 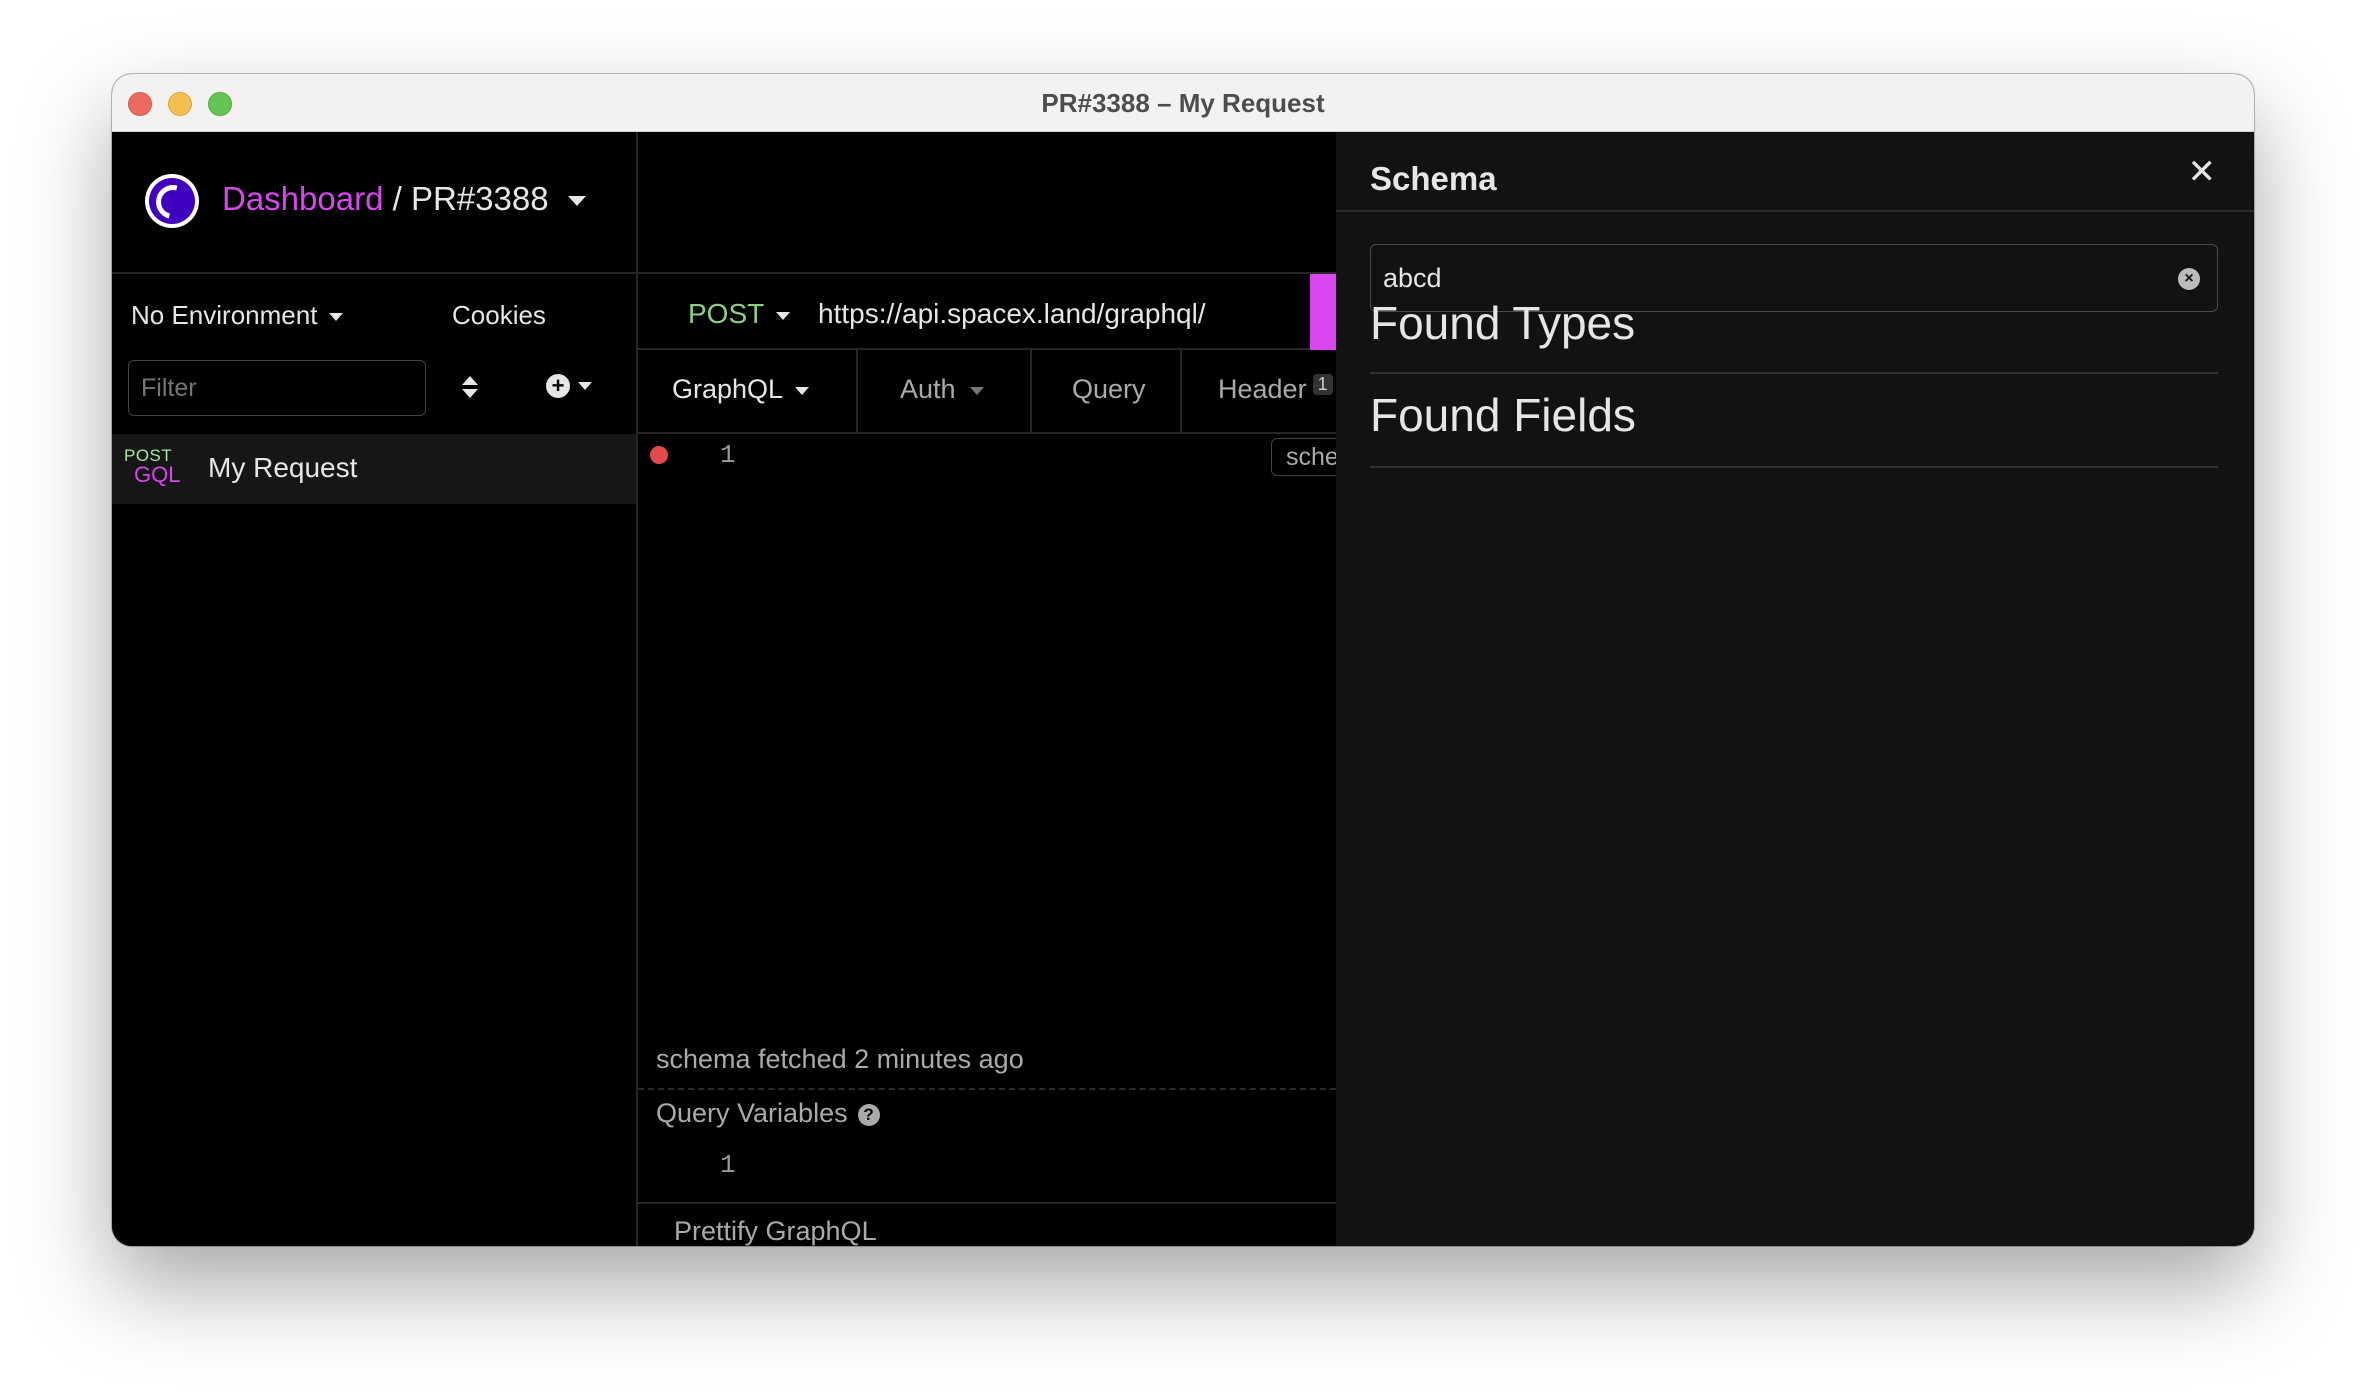 I want to click on tab-label: Query, so click(x=1109, y=389).